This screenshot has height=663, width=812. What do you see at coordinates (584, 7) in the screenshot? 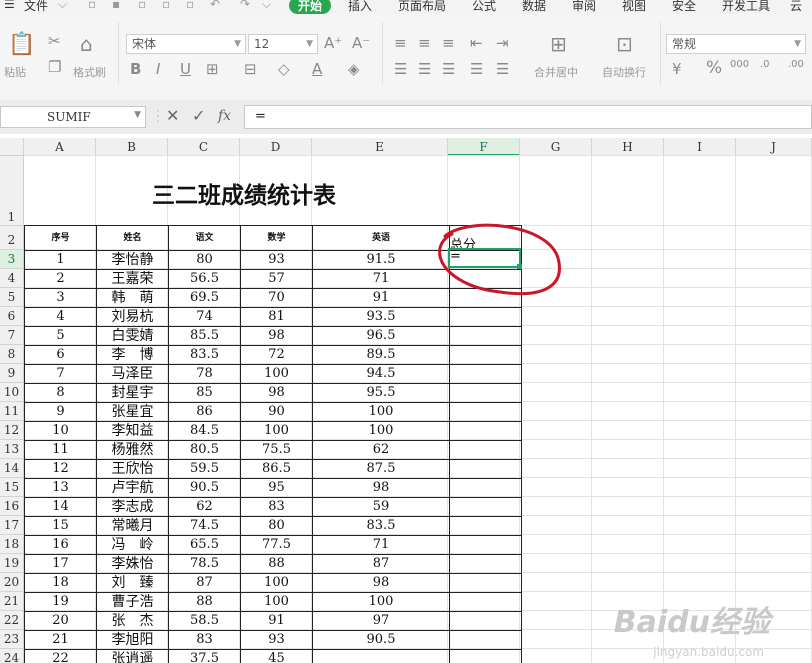
I see `tab-review: 审阅` at bounding box center [584, 7].